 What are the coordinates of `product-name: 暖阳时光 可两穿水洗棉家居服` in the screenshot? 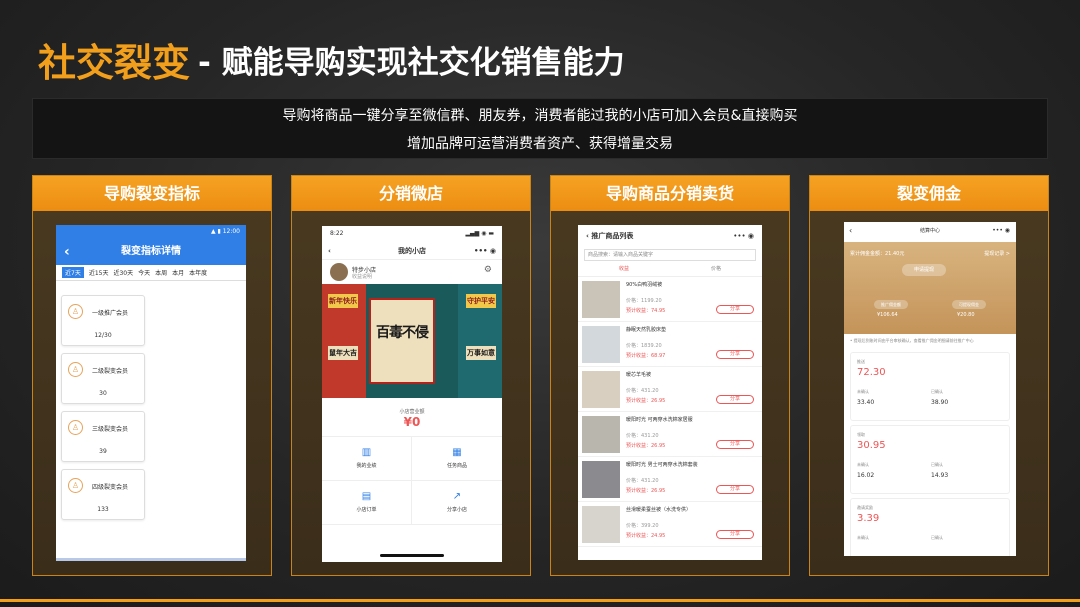 It's located at (659, 420).